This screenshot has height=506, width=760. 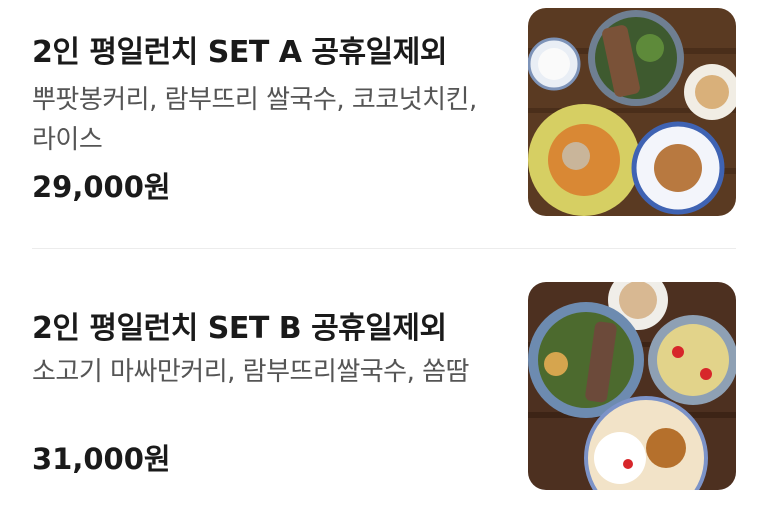 I want to click on divider, so click(x=384, y=248).